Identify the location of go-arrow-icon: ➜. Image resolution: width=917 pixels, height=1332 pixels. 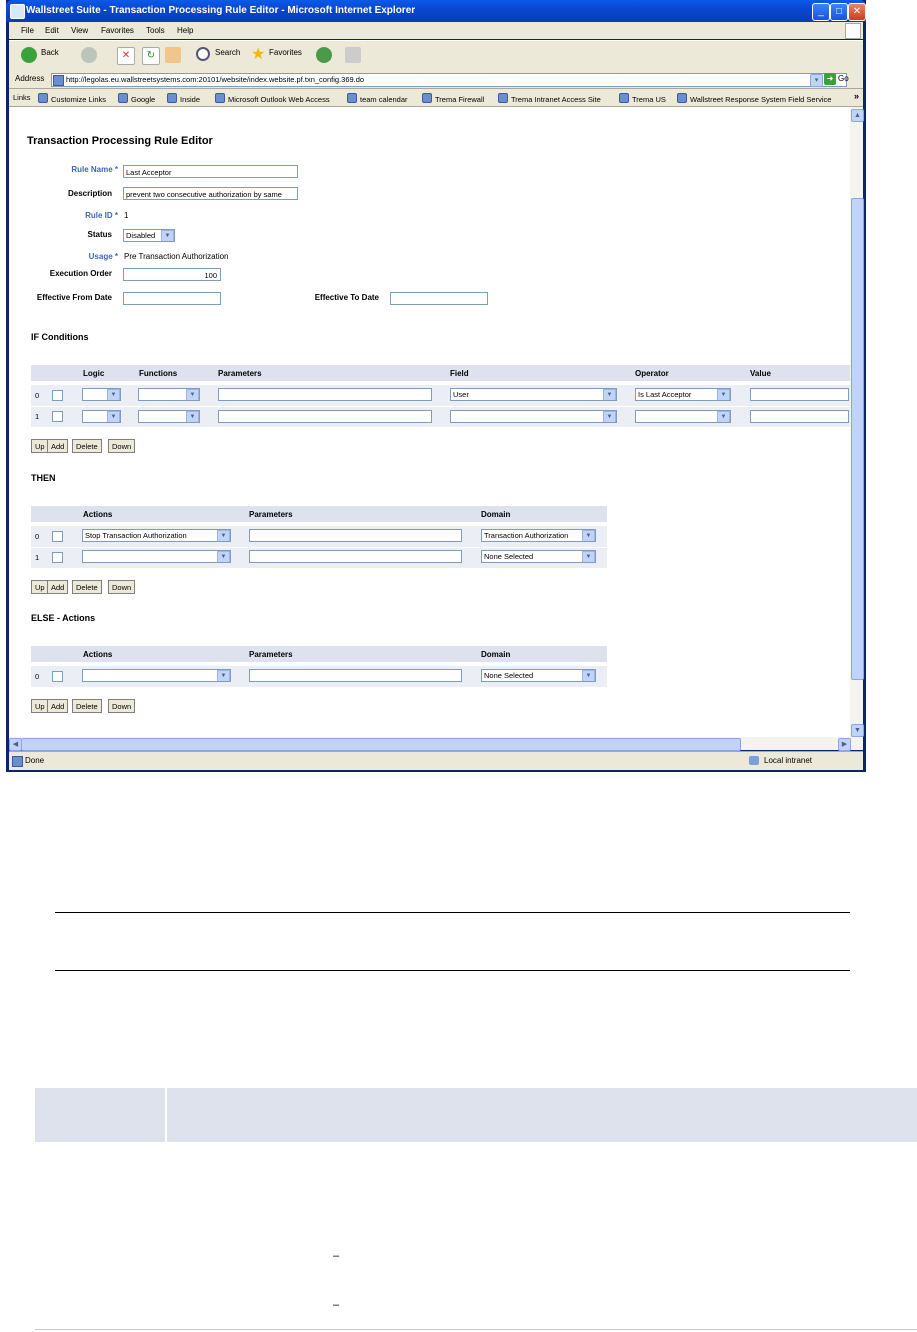
(830, 79).